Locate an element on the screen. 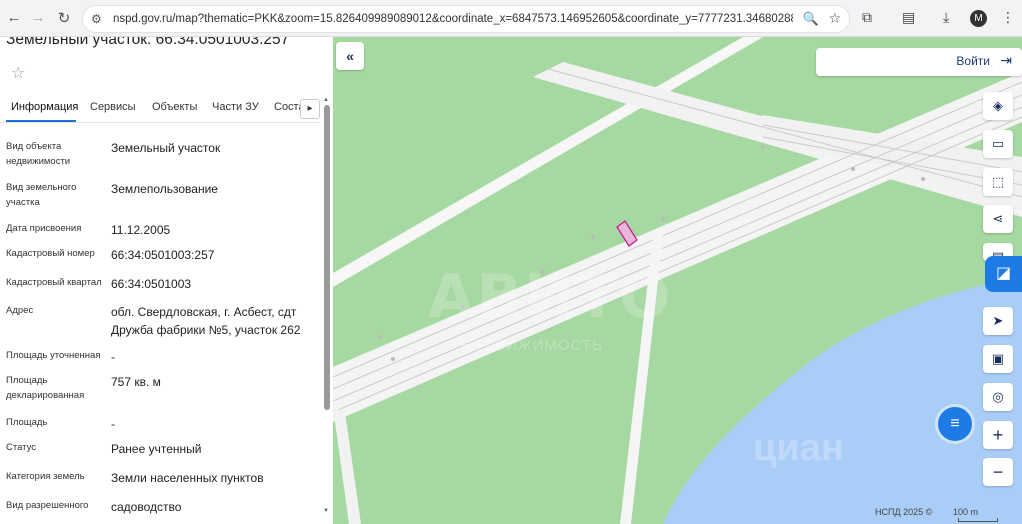  bookmark-star-icon: ☆ is located at coordinates (834, 18).